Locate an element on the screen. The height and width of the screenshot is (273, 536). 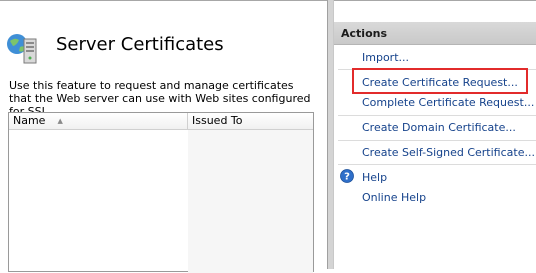
grid-column-shading is located at coordinates (250, 201).